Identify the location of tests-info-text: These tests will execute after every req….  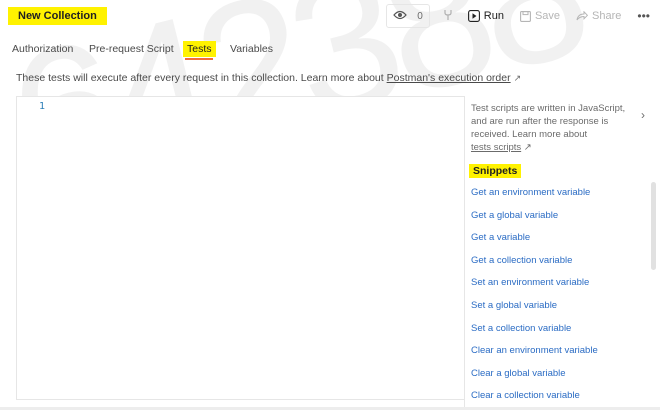
(201, 78).